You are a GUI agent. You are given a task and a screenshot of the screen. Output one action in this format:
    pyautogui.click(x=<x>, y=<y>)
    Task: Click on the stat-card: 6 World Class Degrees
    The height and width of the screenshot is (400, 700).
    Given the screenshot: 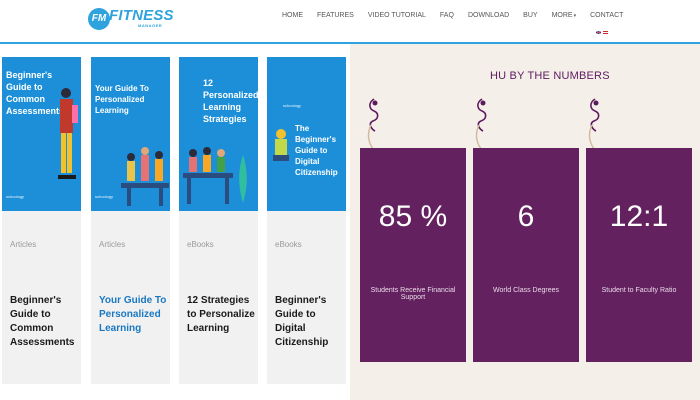 What is the action you would take?
    pyautogui.click(x=526, y=255)
    